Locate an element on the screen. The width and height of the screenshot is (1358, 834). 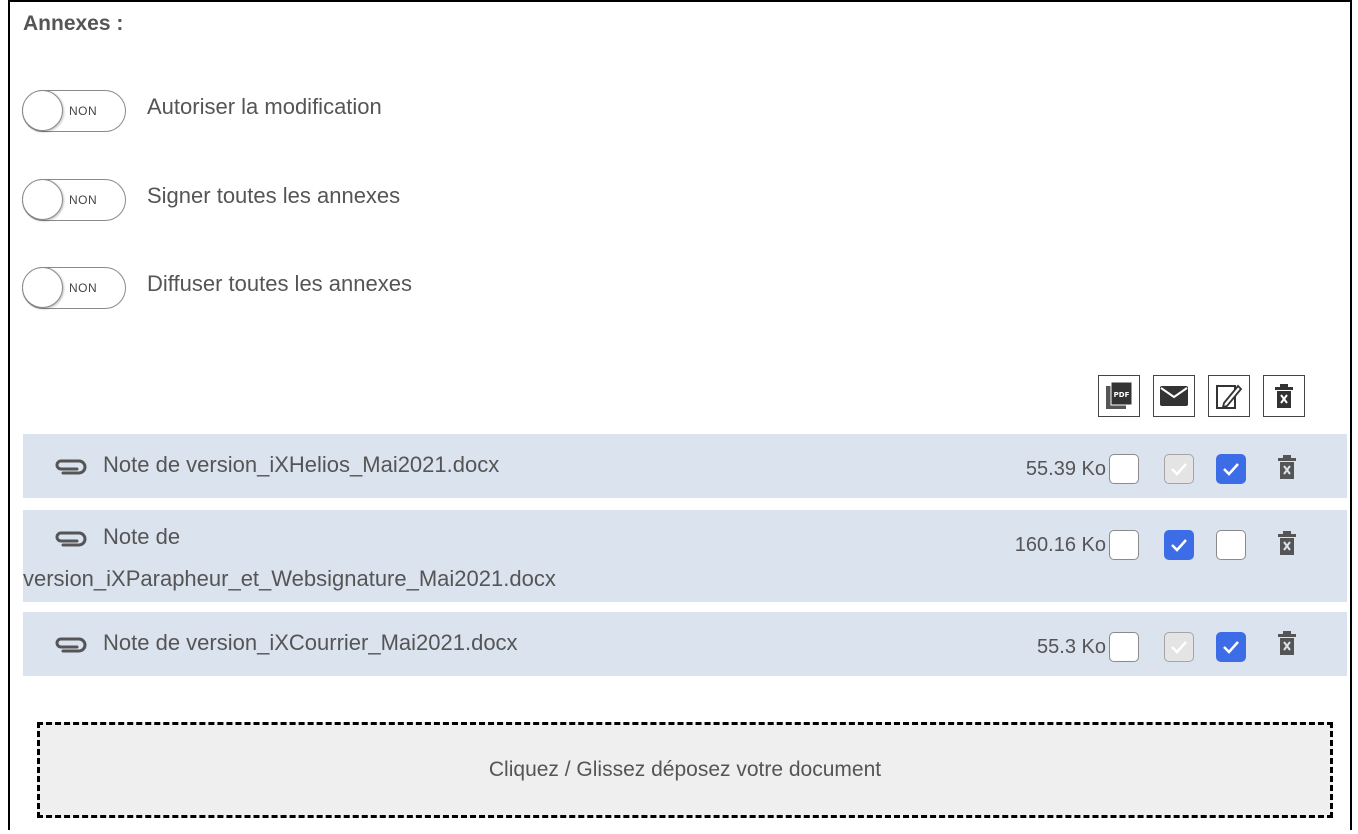
toggle-label: Diffuser toutes les annexes is located at coordinates (279, 283).